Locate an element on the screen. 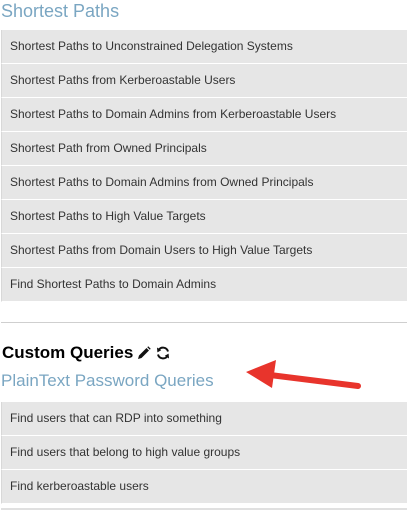 The height and width of the screenshot is (512, 408). query-item: Find kerberoastable users is located at coordinates (204, 487).